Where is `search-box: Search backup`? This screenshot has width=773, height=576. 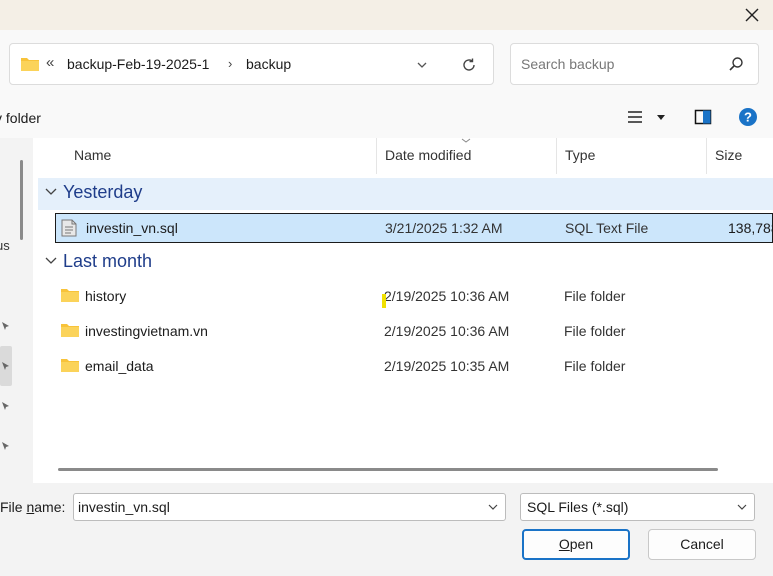
search-box: Search backup is located at coordinates (634, 64).